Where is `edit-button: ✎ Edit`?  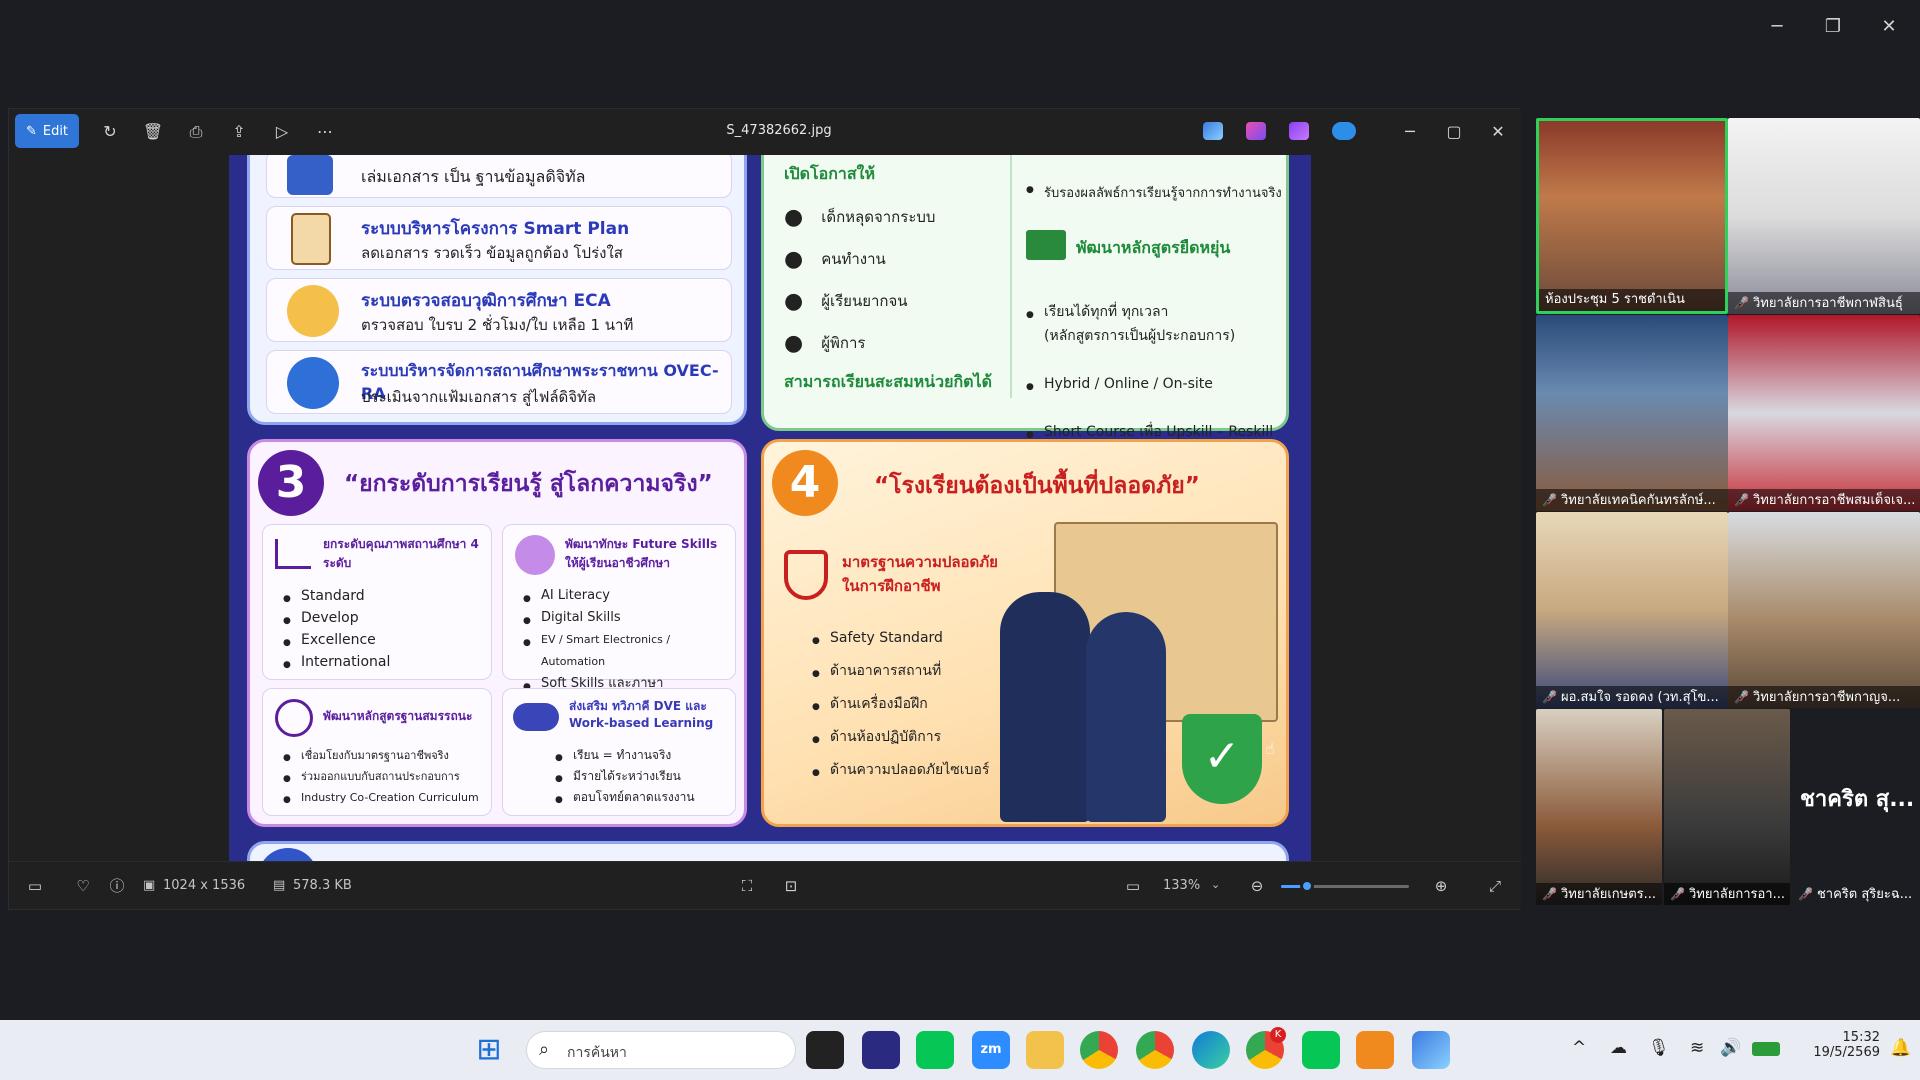
edit-button: ✎ Edit is located at coordinates (47, 131).